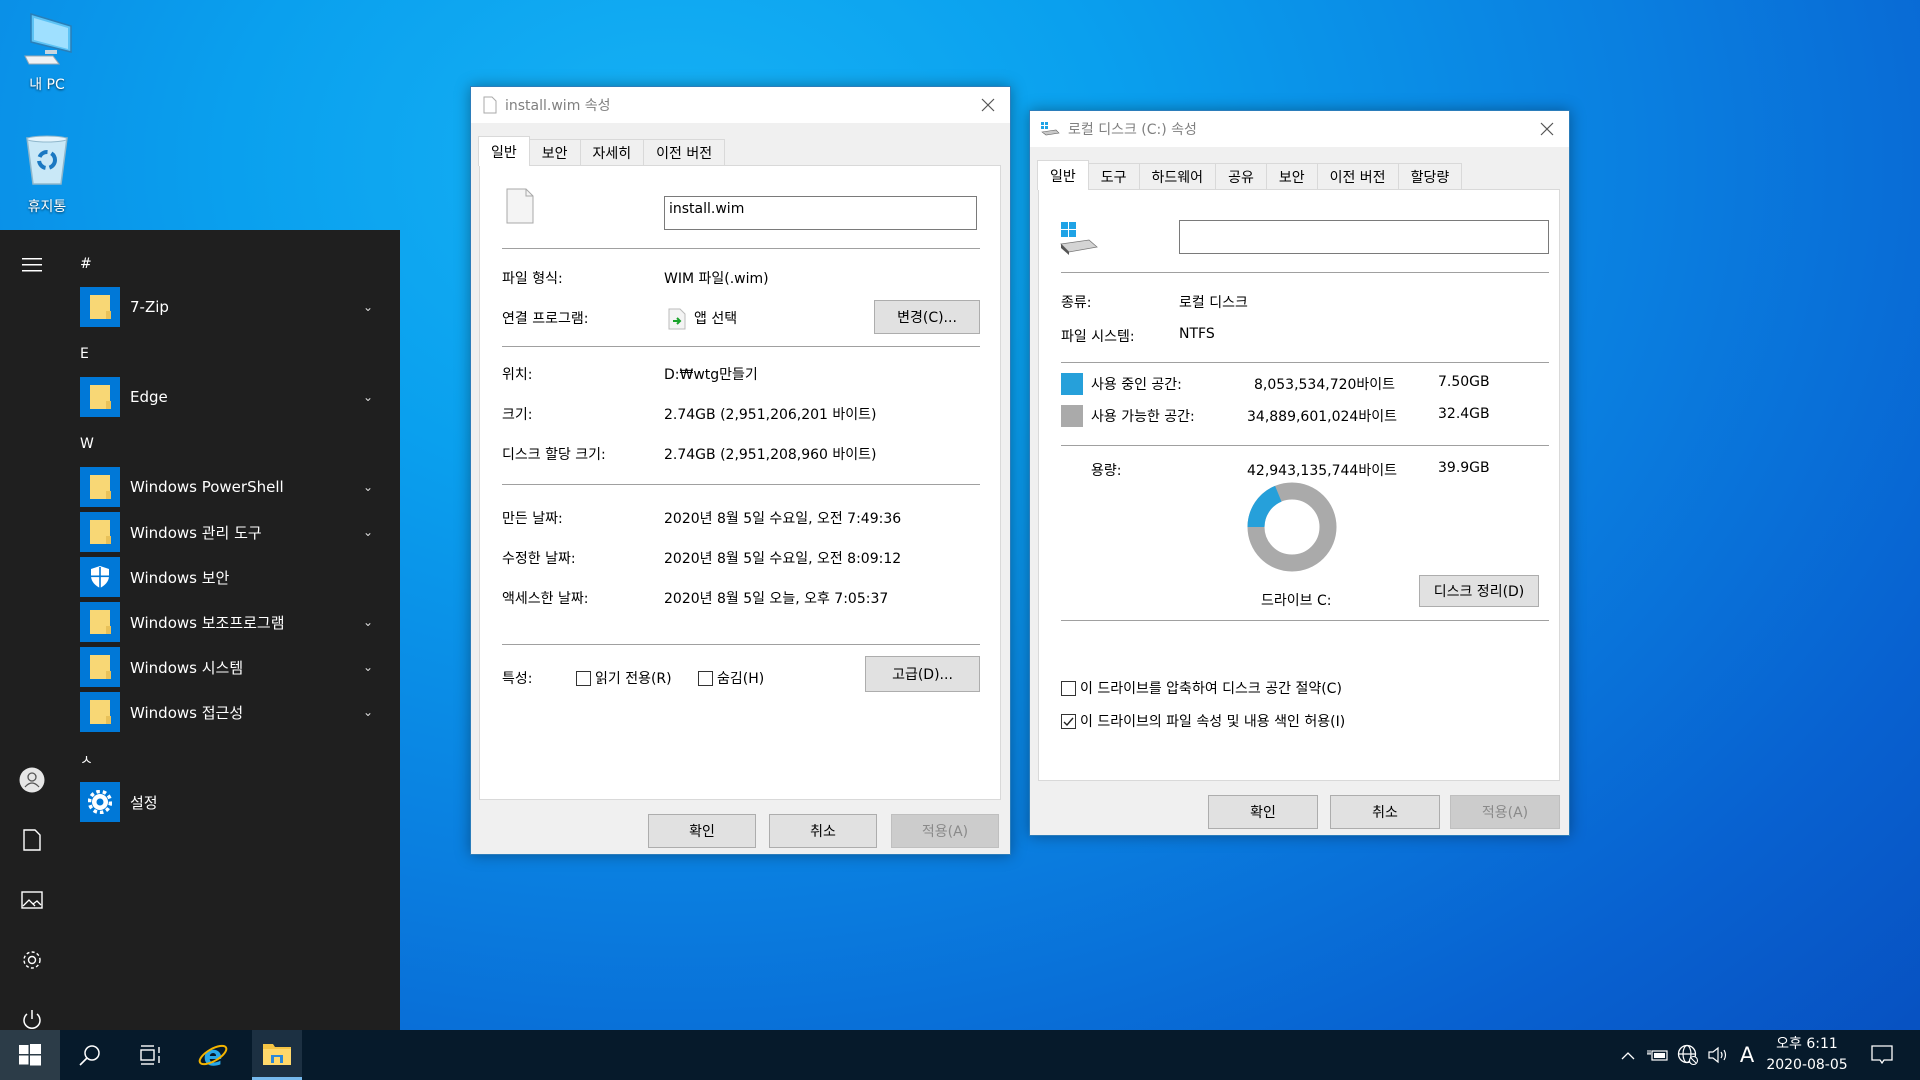 Image resolution: width=1920 pixels, height=1080 pixels. What do you see at coordinates (32, 840) in the screenshot?
I see `documents-button` at bounding box center [32, 840].